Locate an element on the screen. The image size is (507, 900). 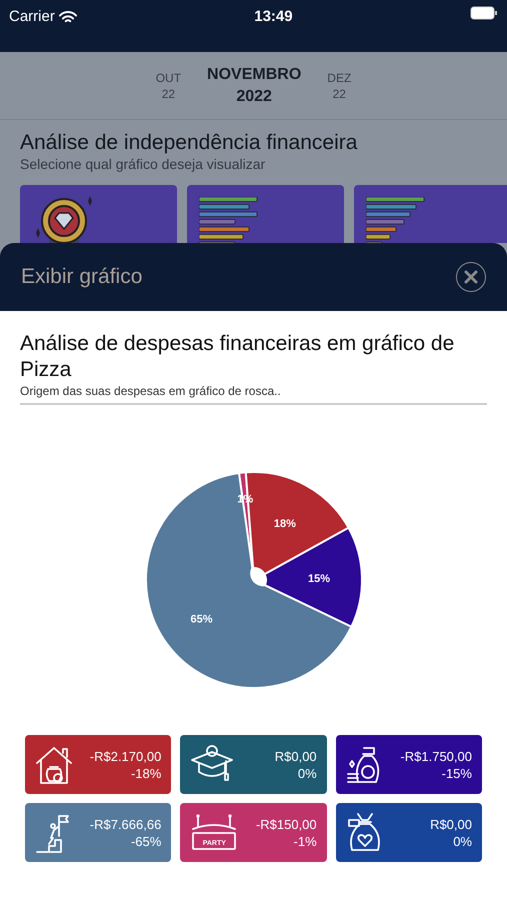
amount: -R$2.170,00 is located at coordinates (126, 756).